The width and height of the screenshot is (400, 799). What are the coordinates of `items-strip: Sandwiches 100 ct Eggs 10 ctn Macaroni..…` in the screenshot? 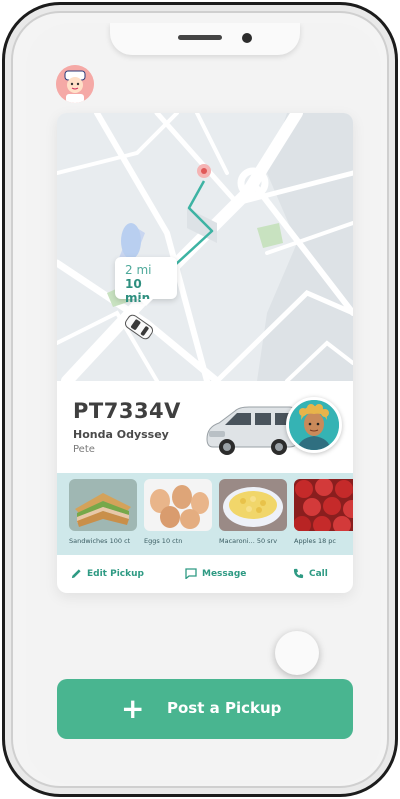 It's located at (205, 514).